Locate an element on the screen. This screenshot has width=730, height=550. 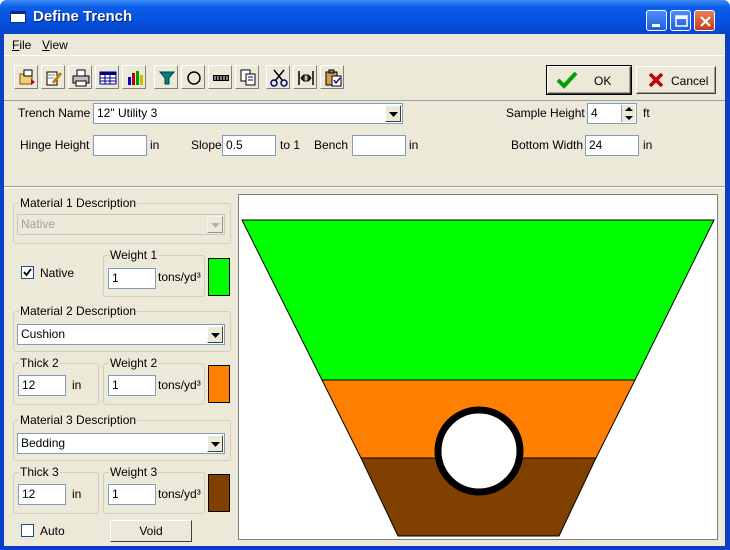
cancel-button-label: Cancel is located at coordinates (690, 81).